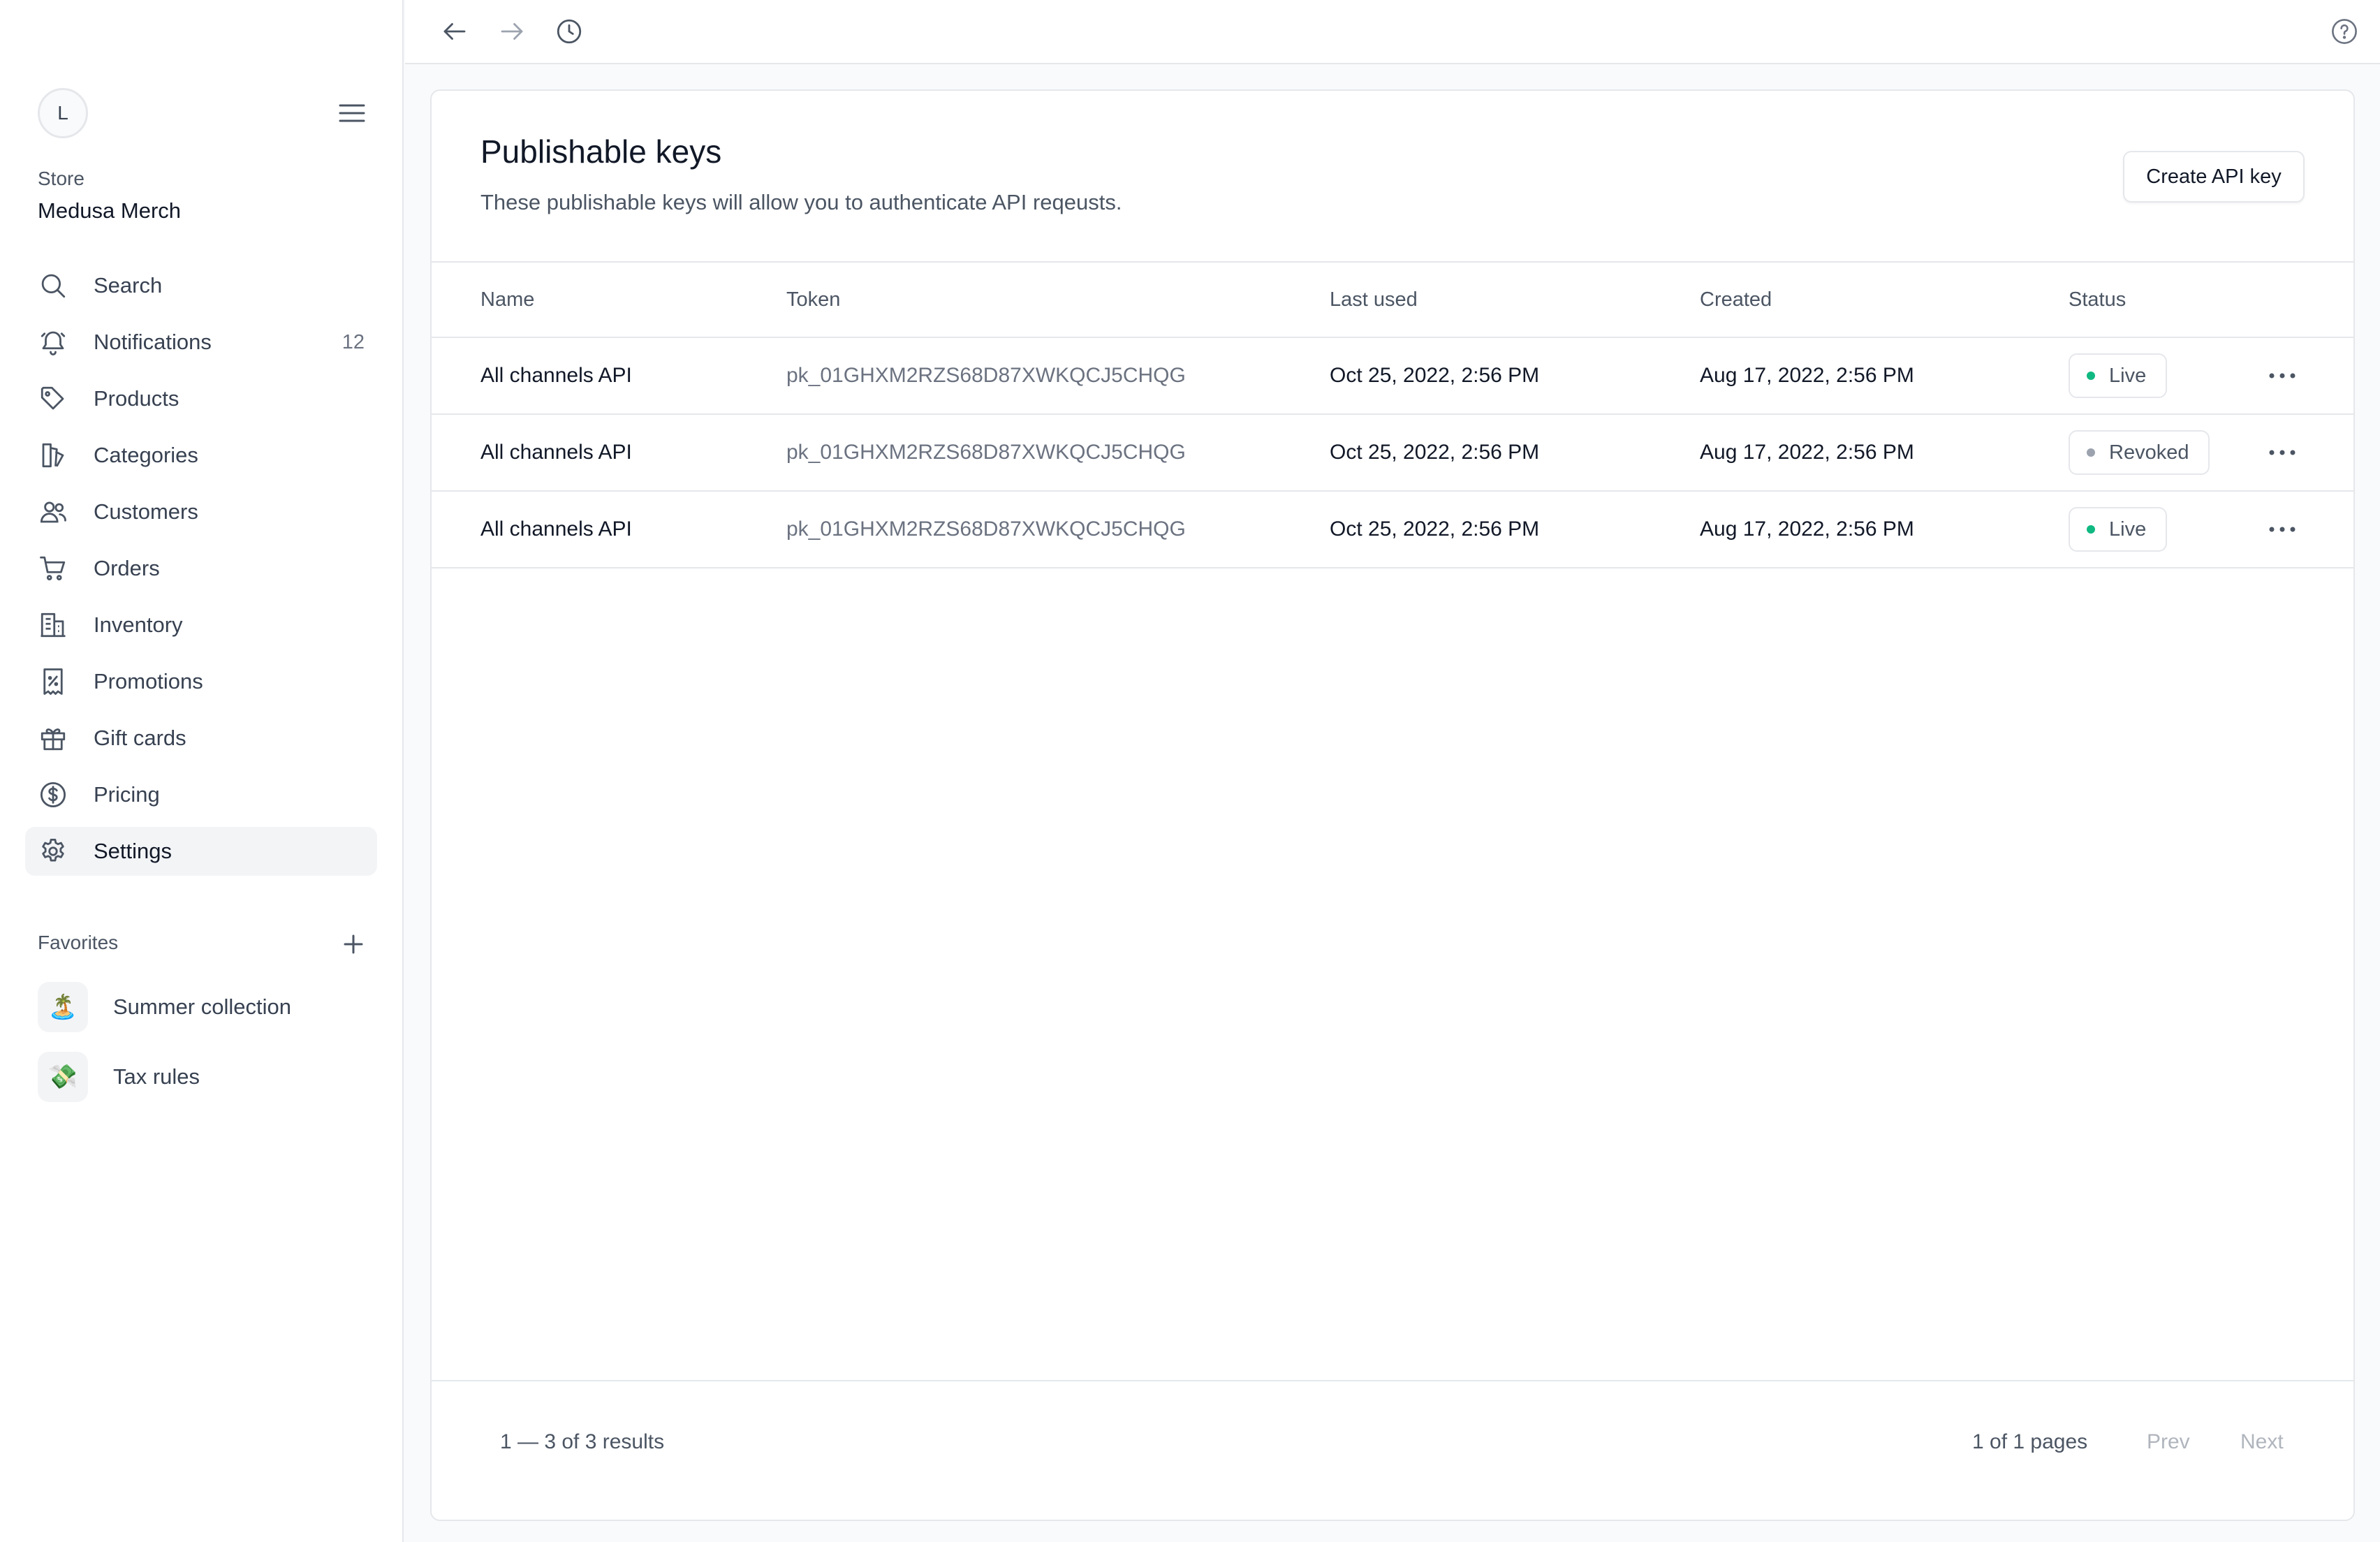 The width and height of the screenshot is (2380, 1542). What do you see at coordinates (201, 455) in the screenshot?
I see `sidebar-item-categories: Categories` at bounding box center [201, 455].